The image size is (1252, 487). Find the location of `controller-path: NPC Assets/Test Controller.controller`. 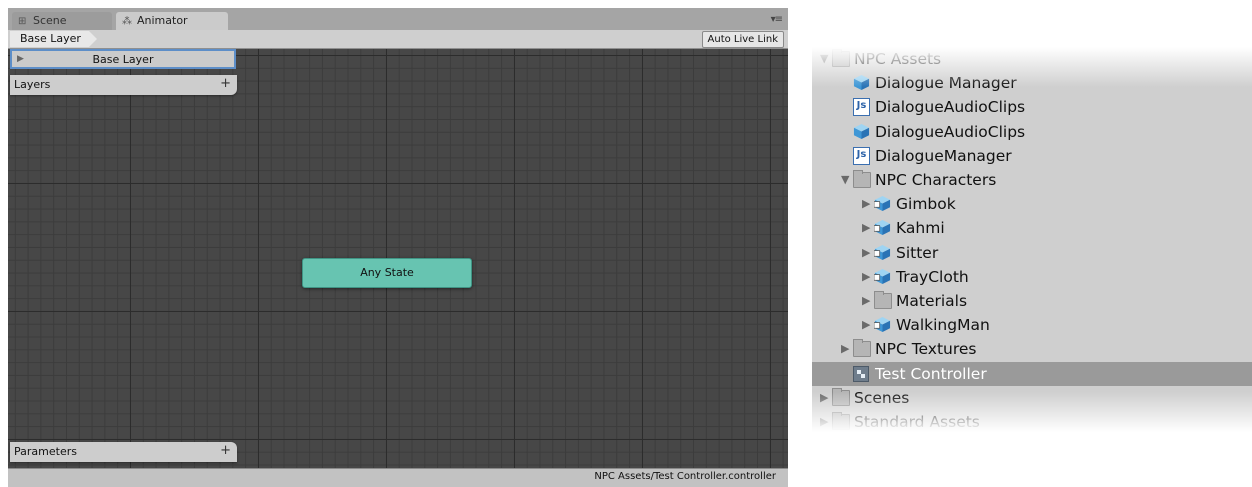

controller-path: NPC Assets/Test Controller.controller is located at coordinates (685, 476).